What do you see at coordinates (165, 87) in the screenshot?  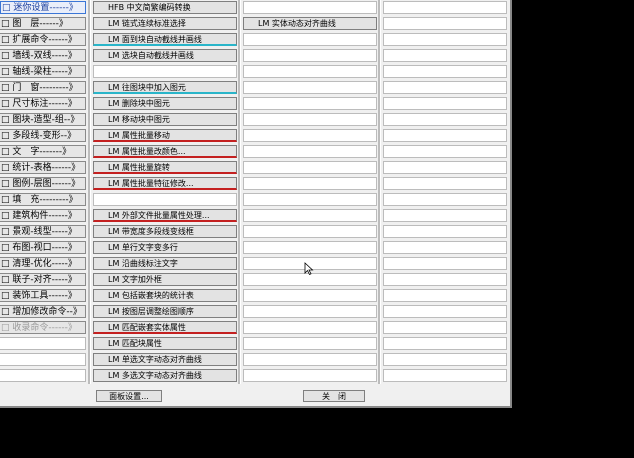 I see `command-button: LM 往图块中加入图元` at bounding box center [165, 87].